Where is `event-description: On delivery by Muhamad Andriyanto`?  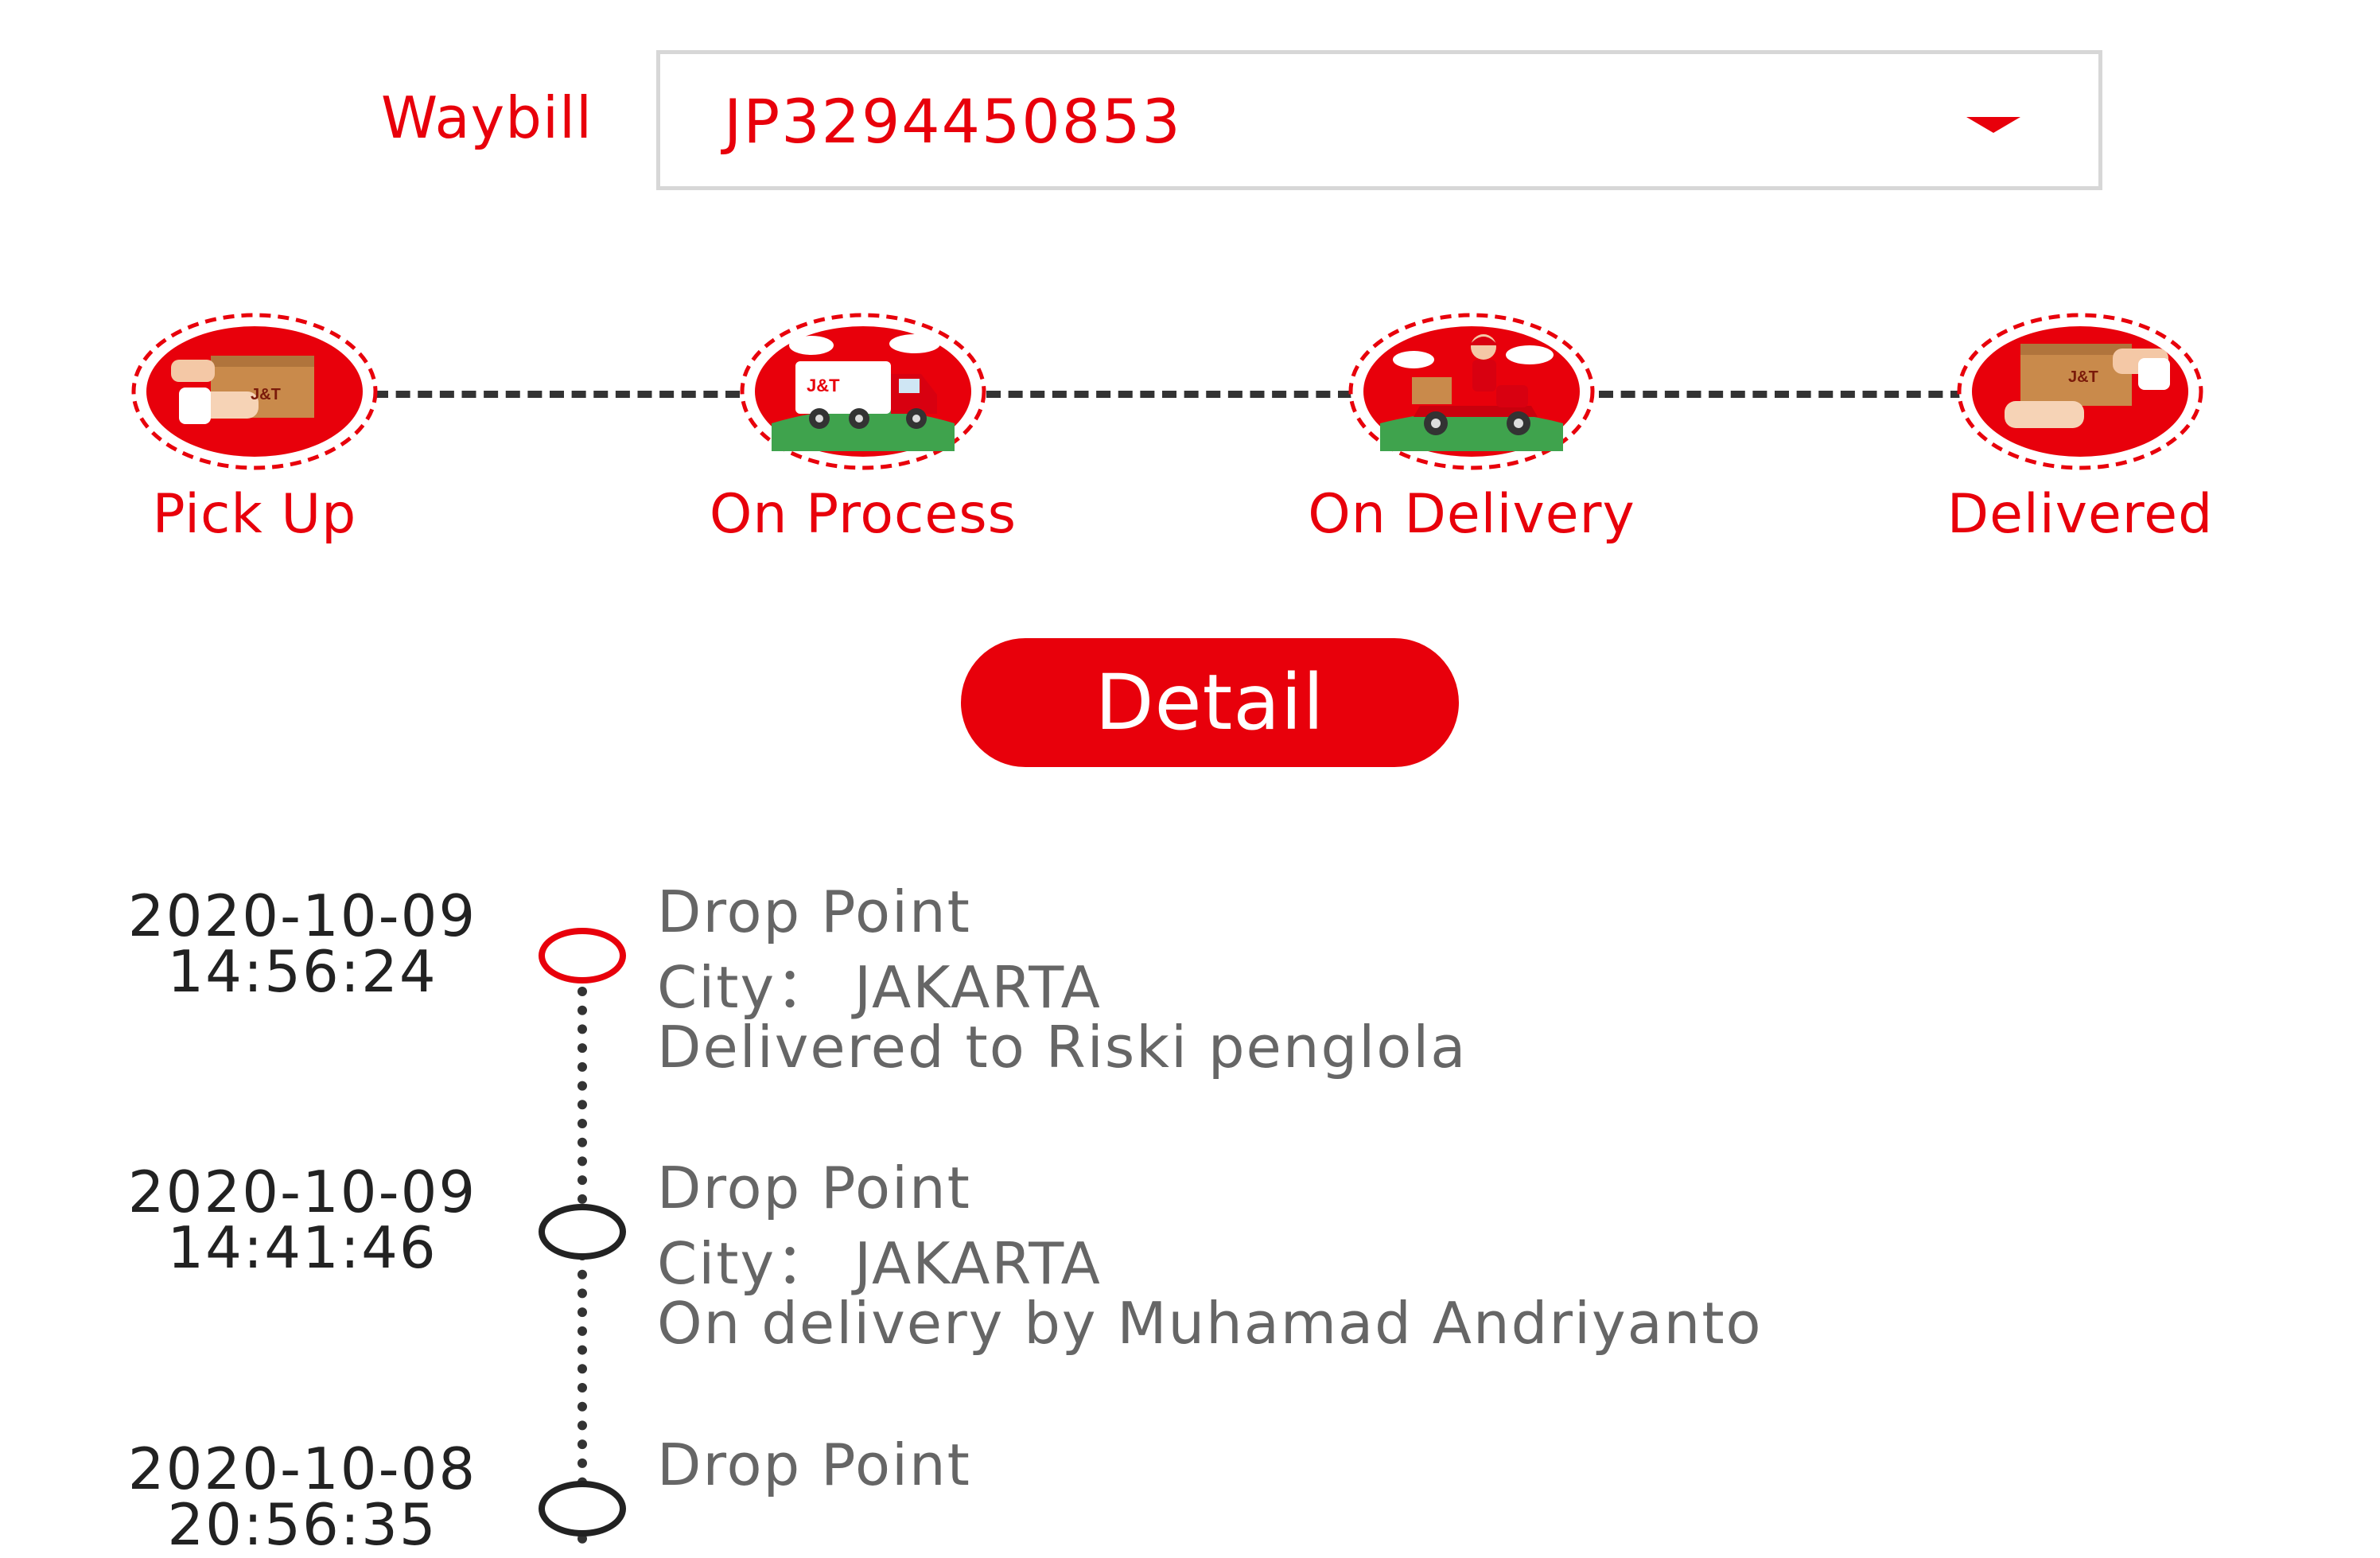
event-description: On delivery by Muhamad Andriyanto is located at coordinates (1210, 1323).